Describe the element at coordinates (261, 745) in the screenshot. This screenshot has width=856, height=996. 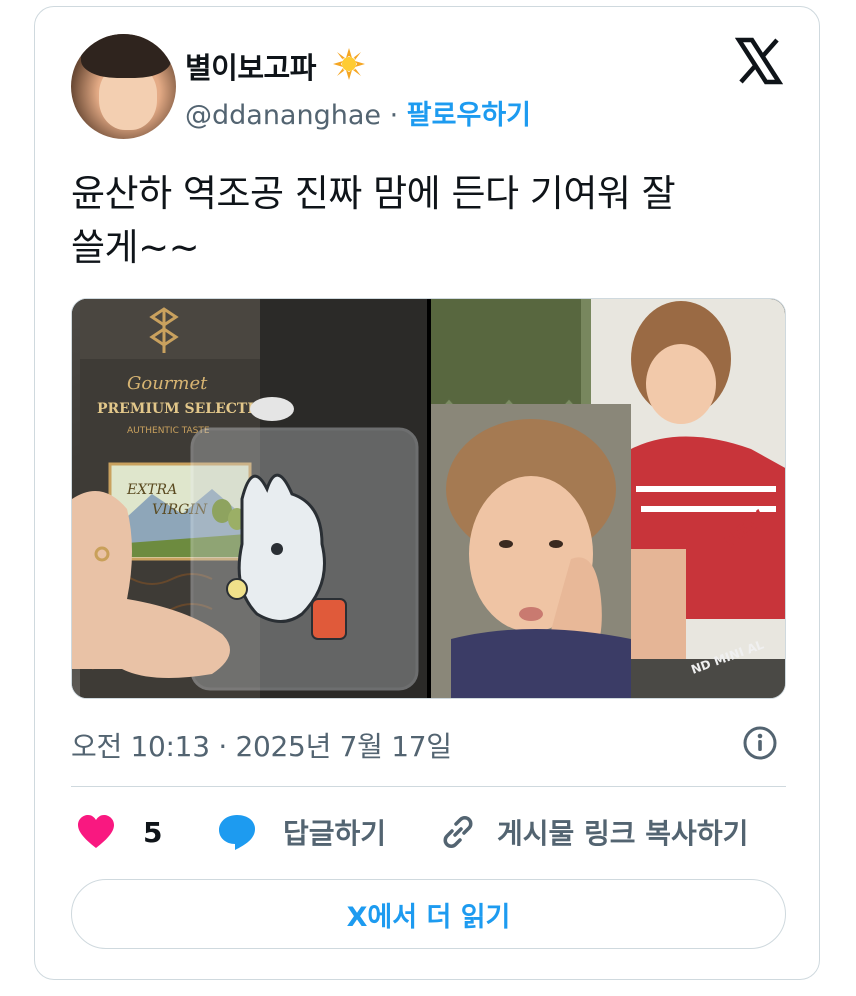
I see `tweet-timestamp: 오전 10:13 · 2025년 7월 17일` at that location.